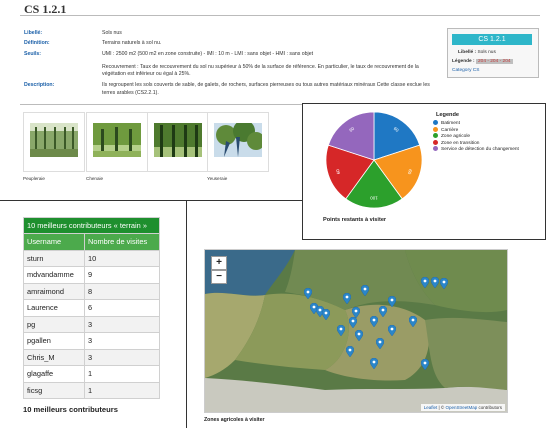  Describe the element at coordinates (70, 409) in the screenshot. I see `contributors-footer: 10 meilleurs contributeurs` at that location.